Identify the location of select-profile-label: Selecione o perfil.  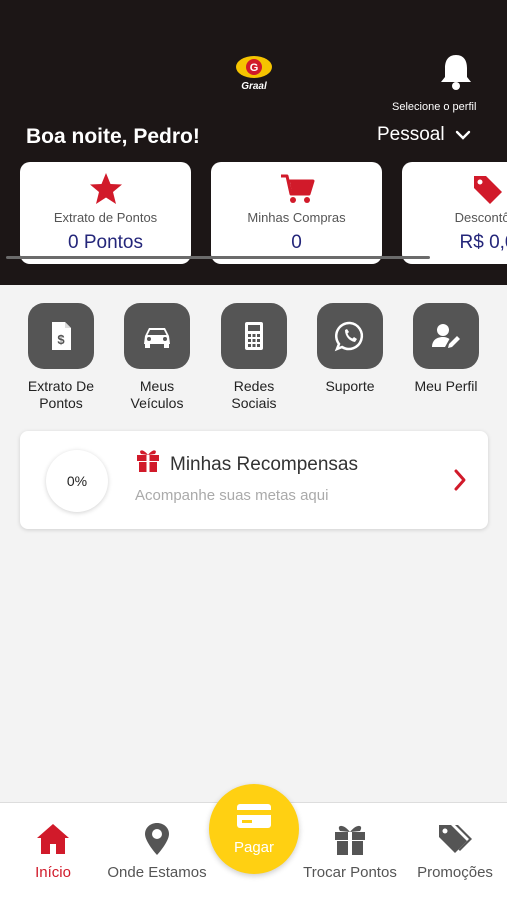
(434, 107).